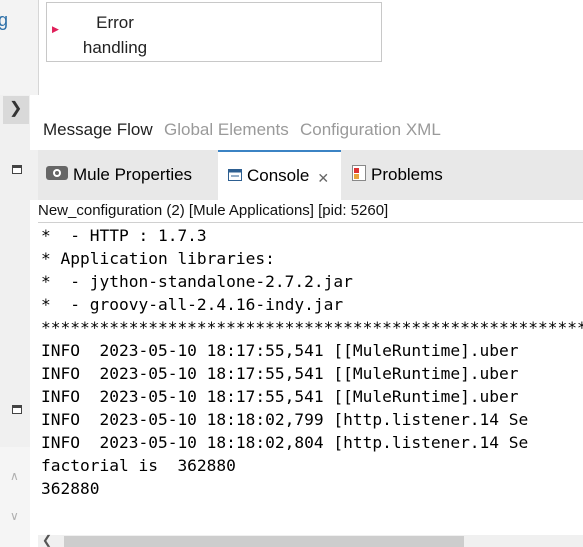 The image size is (583, 547). I want to click on console-line: * - groovy-all-2.4.16-indy.jar, so click(192, 304).